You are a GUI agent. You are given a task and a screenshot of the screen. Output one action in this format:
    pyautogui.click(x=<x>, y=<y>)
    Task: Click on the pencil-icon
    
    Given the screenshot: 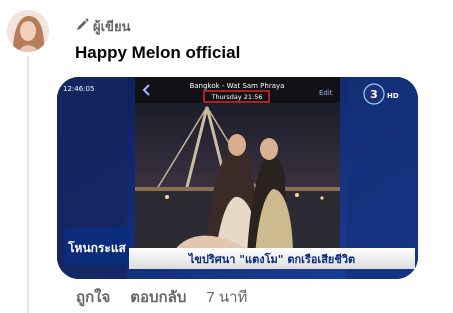 What is the action you would take?
    pyautogui.click(x=82, y=26)
    